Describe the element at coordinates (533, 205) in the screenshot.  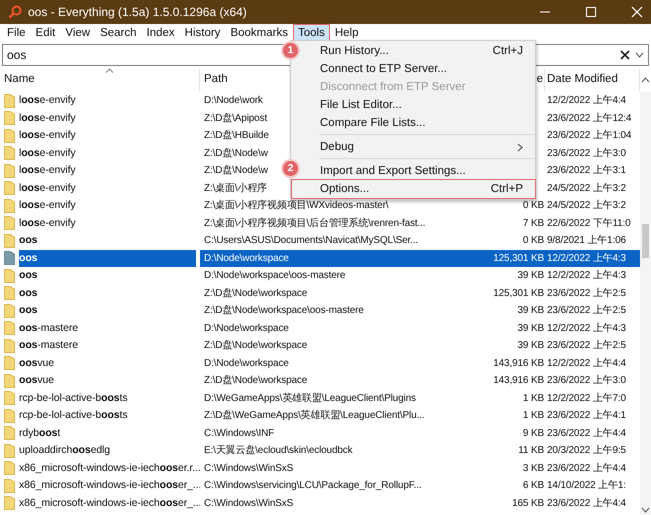
I see `file-size: 0 KB` at that location.